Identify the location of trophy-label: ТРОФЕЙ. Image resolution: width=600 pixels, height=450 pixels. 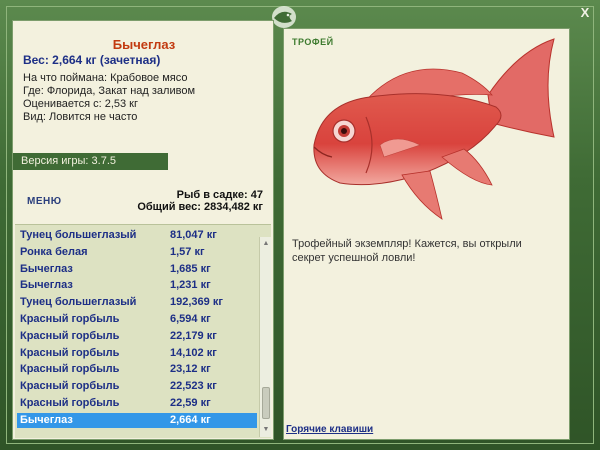
(313, 42).